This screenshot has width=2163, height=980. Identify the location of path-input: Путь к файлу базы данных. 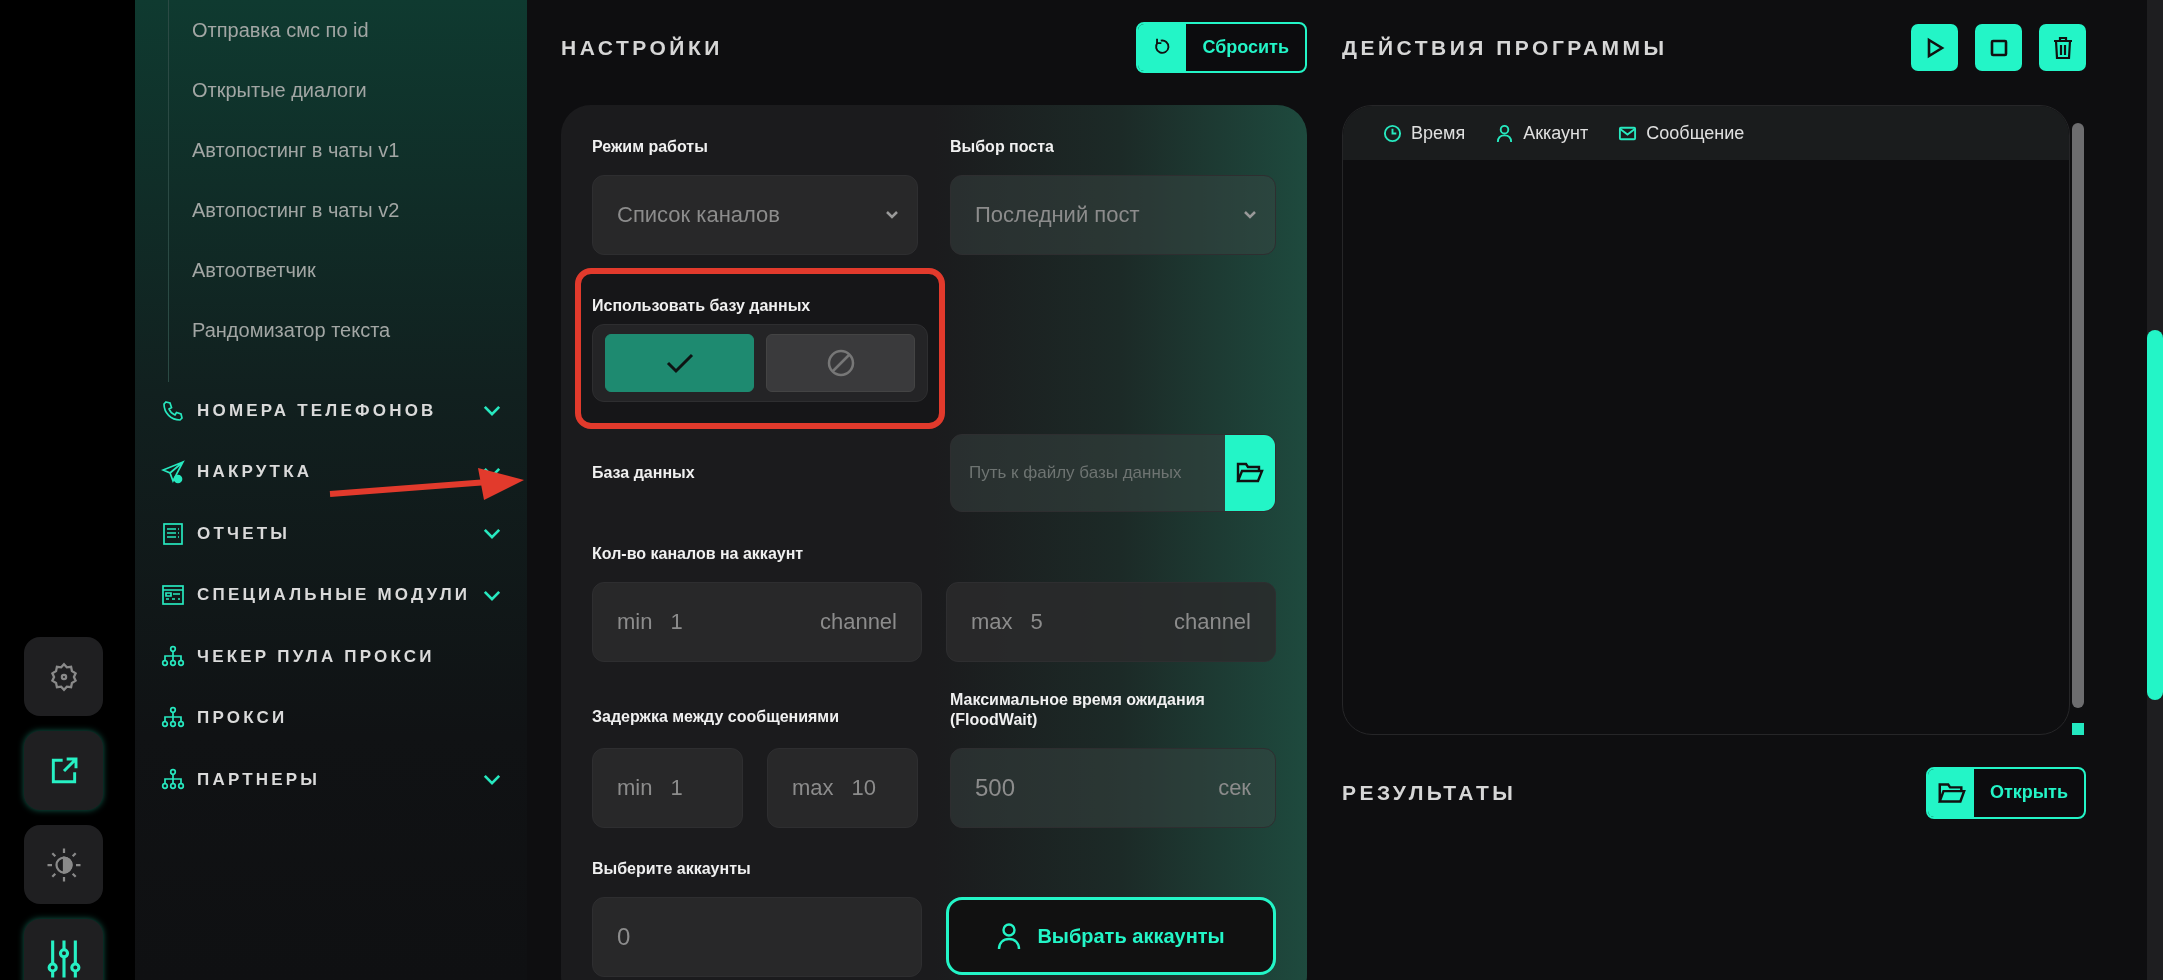
(1088, 473).